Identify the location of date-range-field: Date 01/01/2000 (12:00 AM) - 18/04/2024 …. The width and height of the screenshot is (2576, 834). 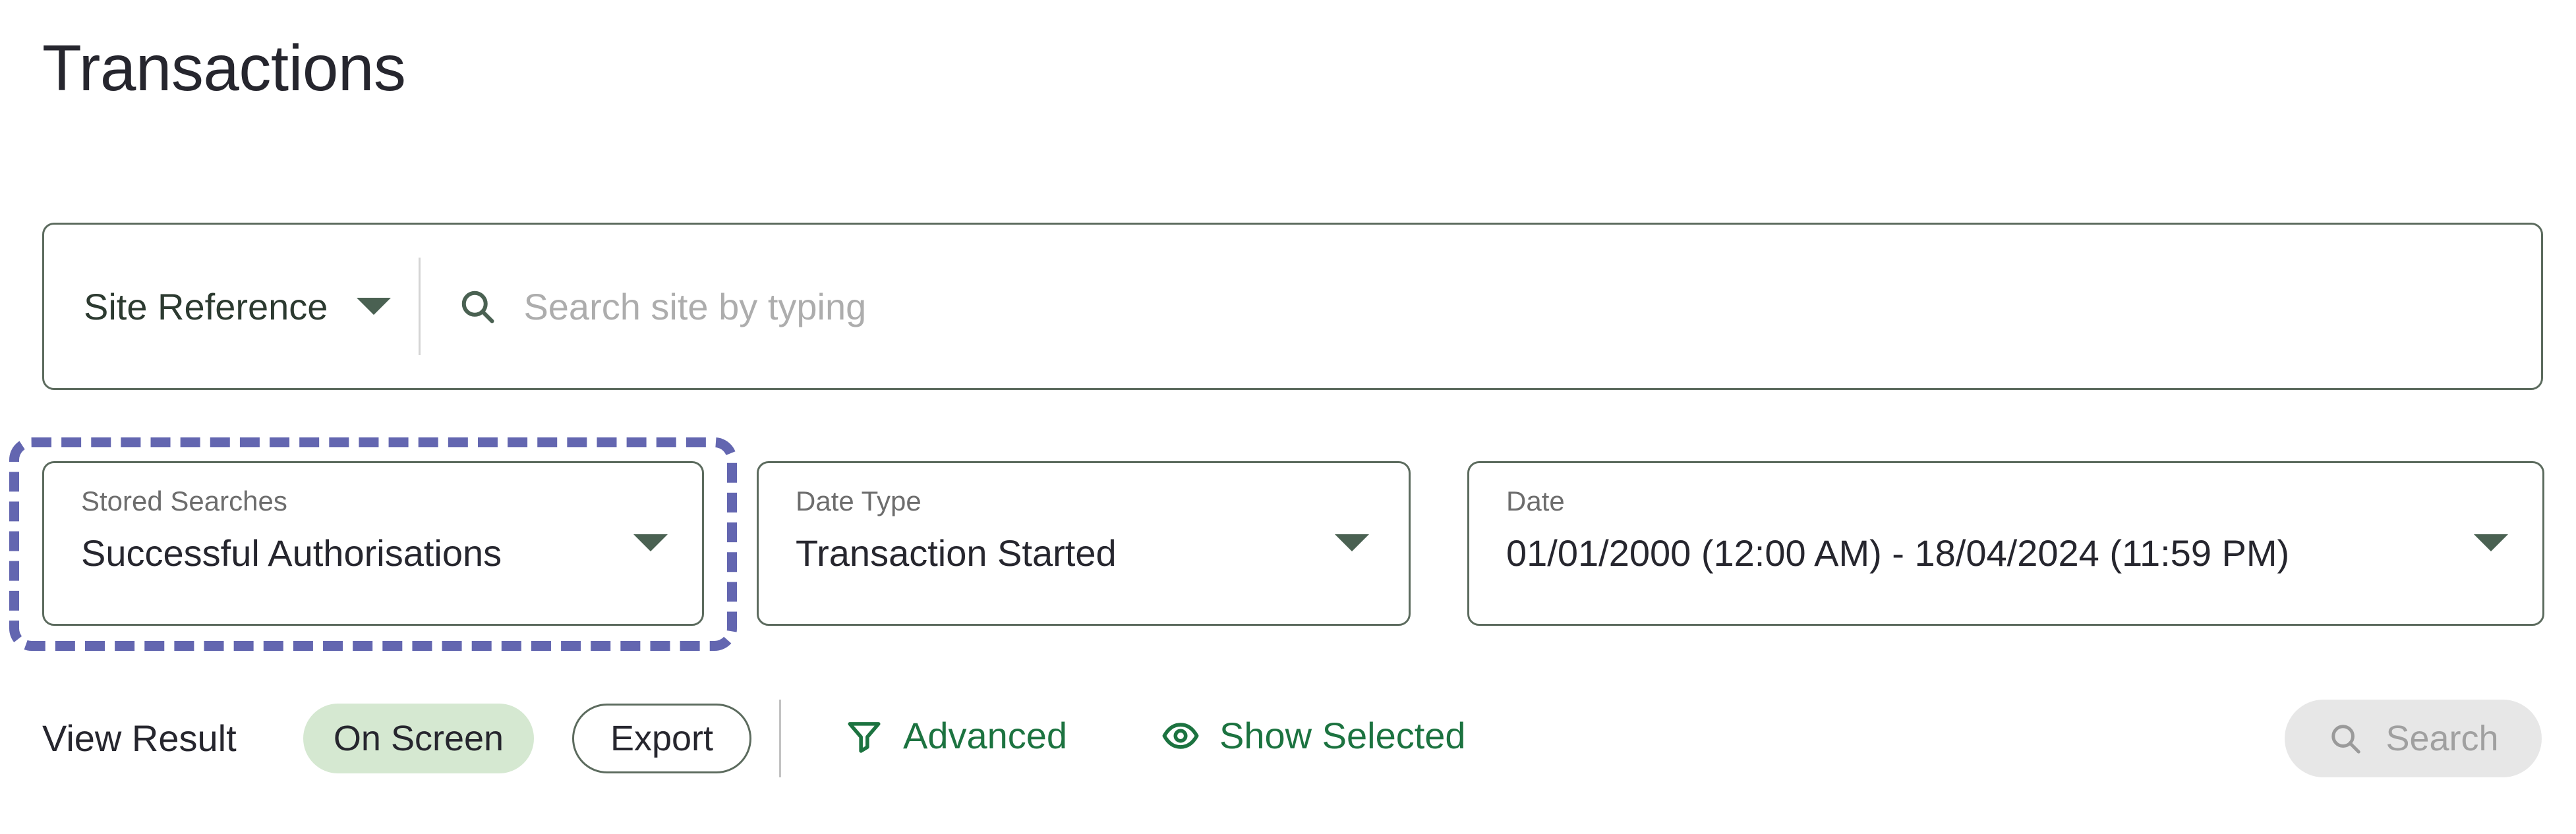
(2005, 544).